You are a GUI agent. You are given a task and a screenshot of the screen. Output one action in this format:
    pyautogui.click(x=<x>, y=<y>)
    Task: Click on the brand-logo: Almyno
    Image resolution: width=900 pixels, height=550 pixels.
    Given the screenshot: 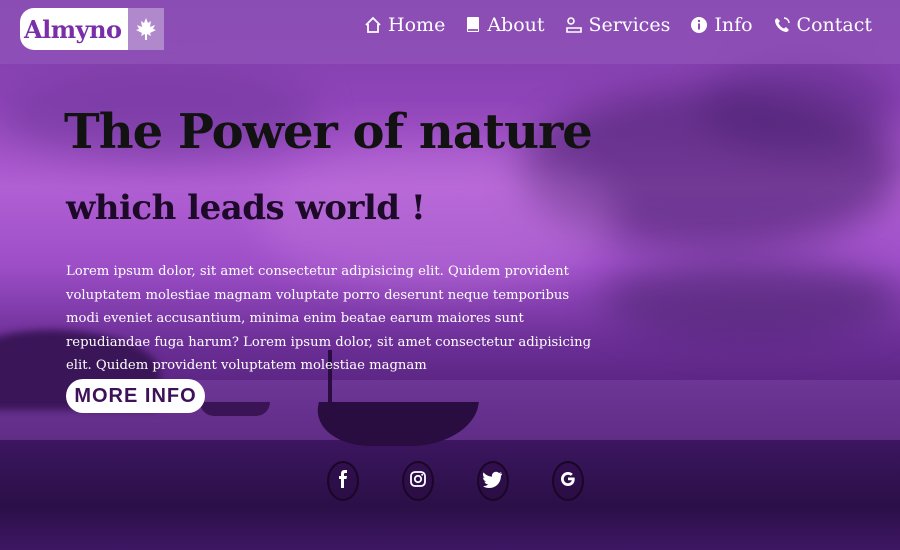 What is the action you would take?
    pyautogui.click(x=92, y=29)
    